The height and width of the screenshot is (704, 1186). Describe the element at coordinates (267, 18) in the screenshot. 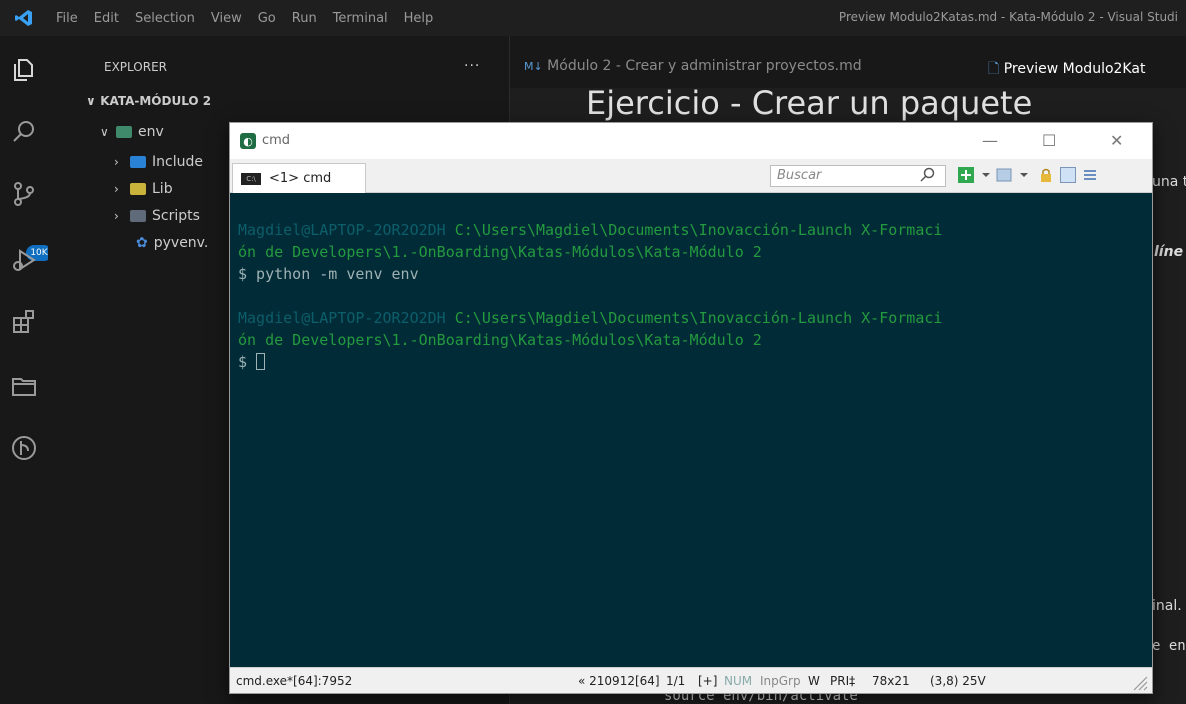

I see `menu-go: Go` at that location.